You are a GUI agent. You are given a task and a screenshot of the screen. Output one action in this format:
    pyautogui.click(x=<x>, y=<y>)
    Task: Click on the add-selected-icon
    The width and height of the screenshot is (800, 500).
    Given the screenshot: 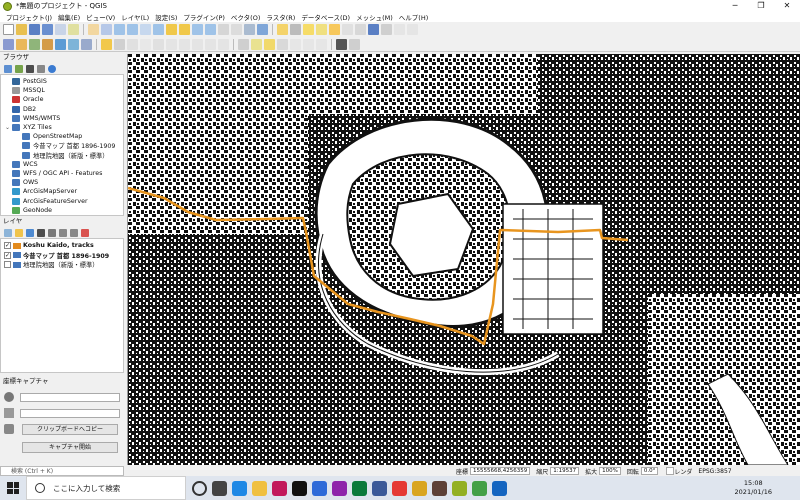 What is the action you would take?
    pyautogui.click(x=8, y=68)
    